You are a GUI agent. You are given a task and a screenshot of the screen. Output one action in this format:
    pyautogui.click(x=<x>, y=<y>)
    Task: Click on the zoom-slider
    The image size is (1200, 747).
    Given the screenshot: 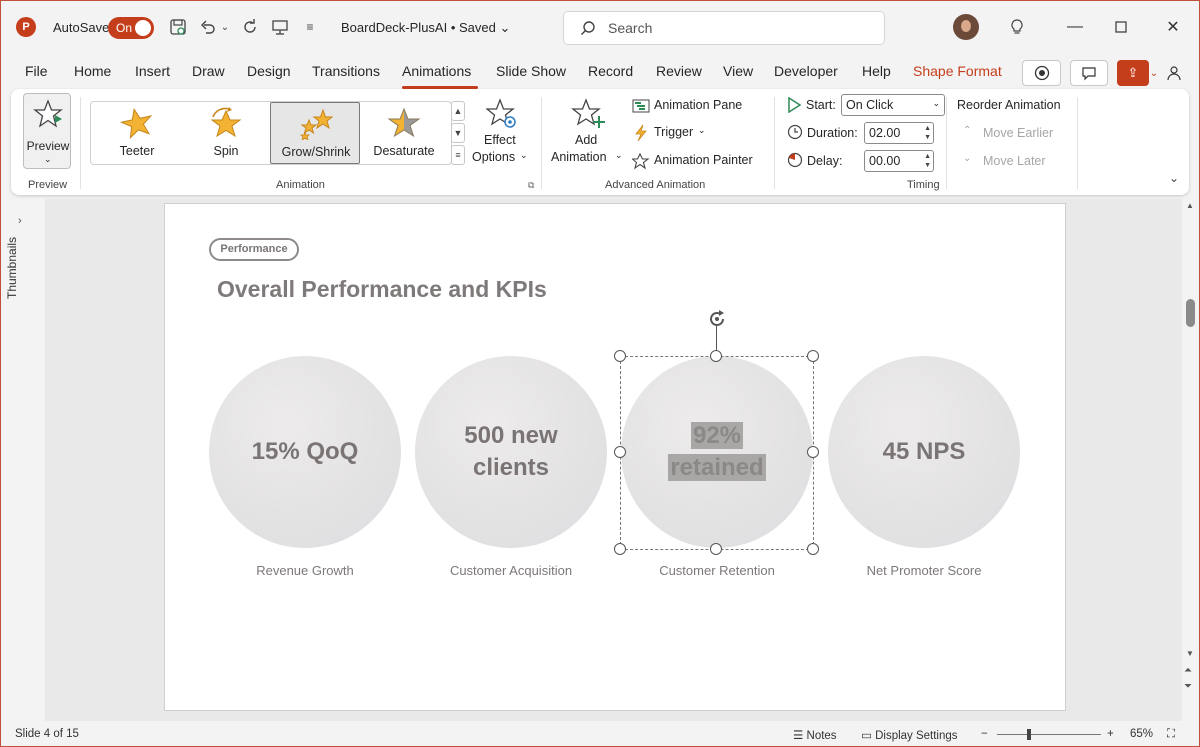 What is the action you would take?
    pyautogui.click(x=1049, y=734)
    